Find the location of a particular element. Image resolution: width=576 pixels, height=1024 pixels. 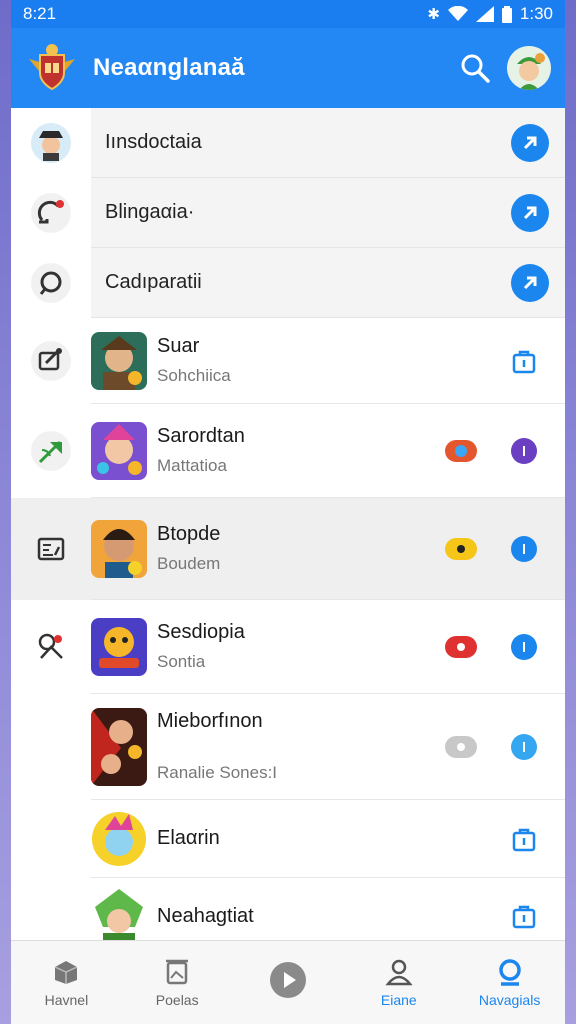

search-person-icon is located at coordinates (509, 972).